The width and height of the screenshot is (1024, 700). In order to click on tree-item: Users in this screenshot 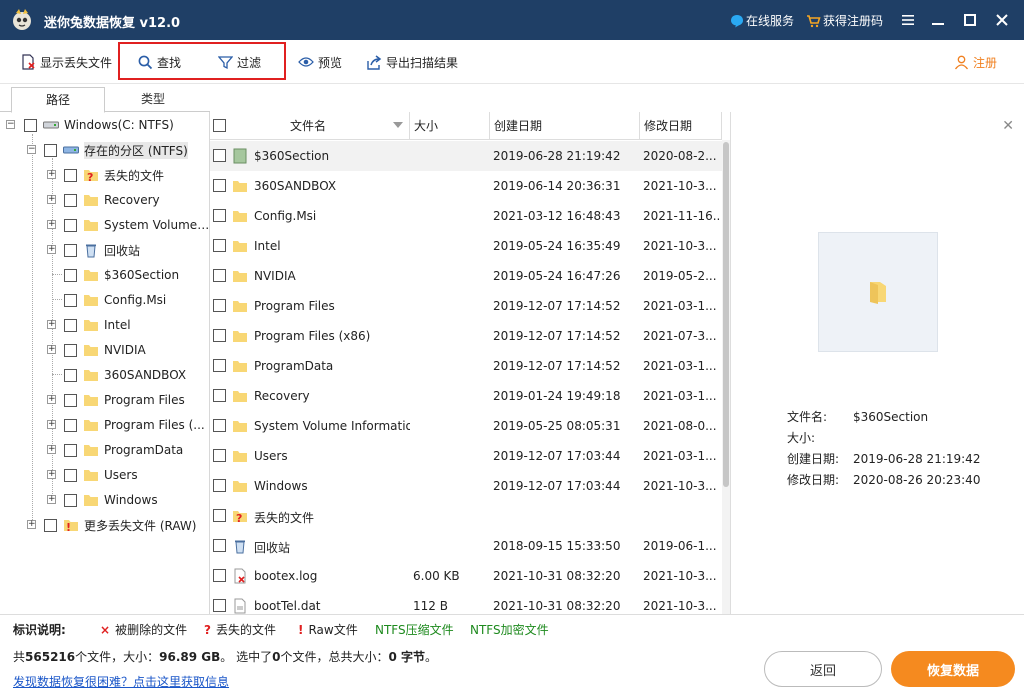, I will do `click(101, 475)`.